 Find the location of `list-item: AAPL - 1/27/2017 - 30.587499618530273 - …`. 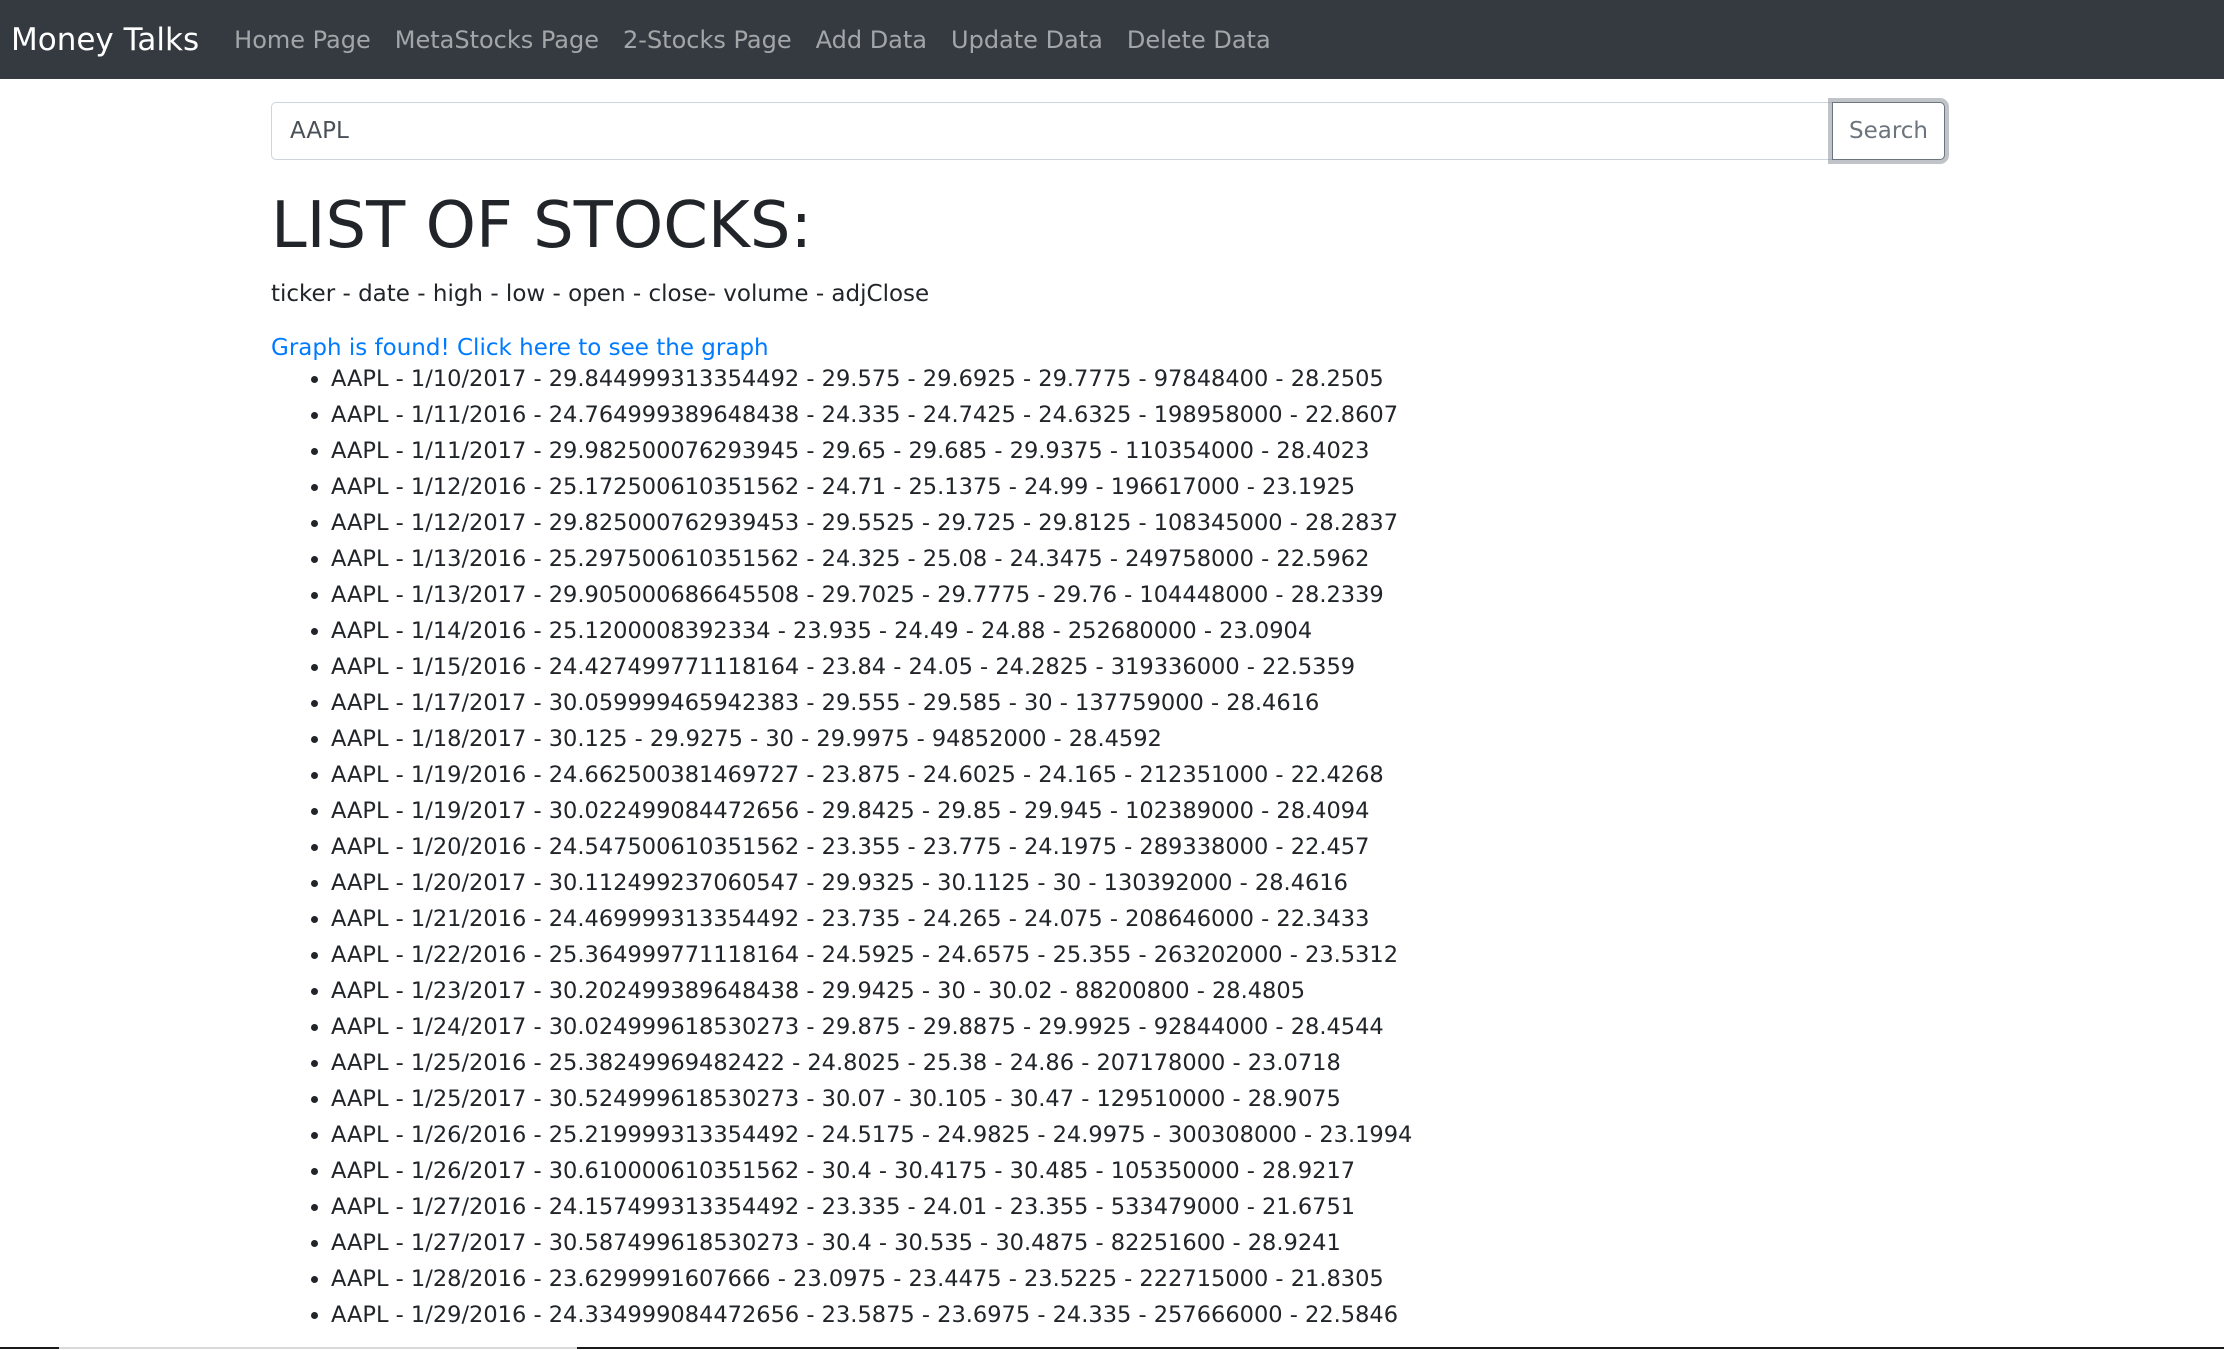

list-item: AAPL - 1/27/2017 - 30.587499618530273 - … is located at coordinates (1138, 1243).